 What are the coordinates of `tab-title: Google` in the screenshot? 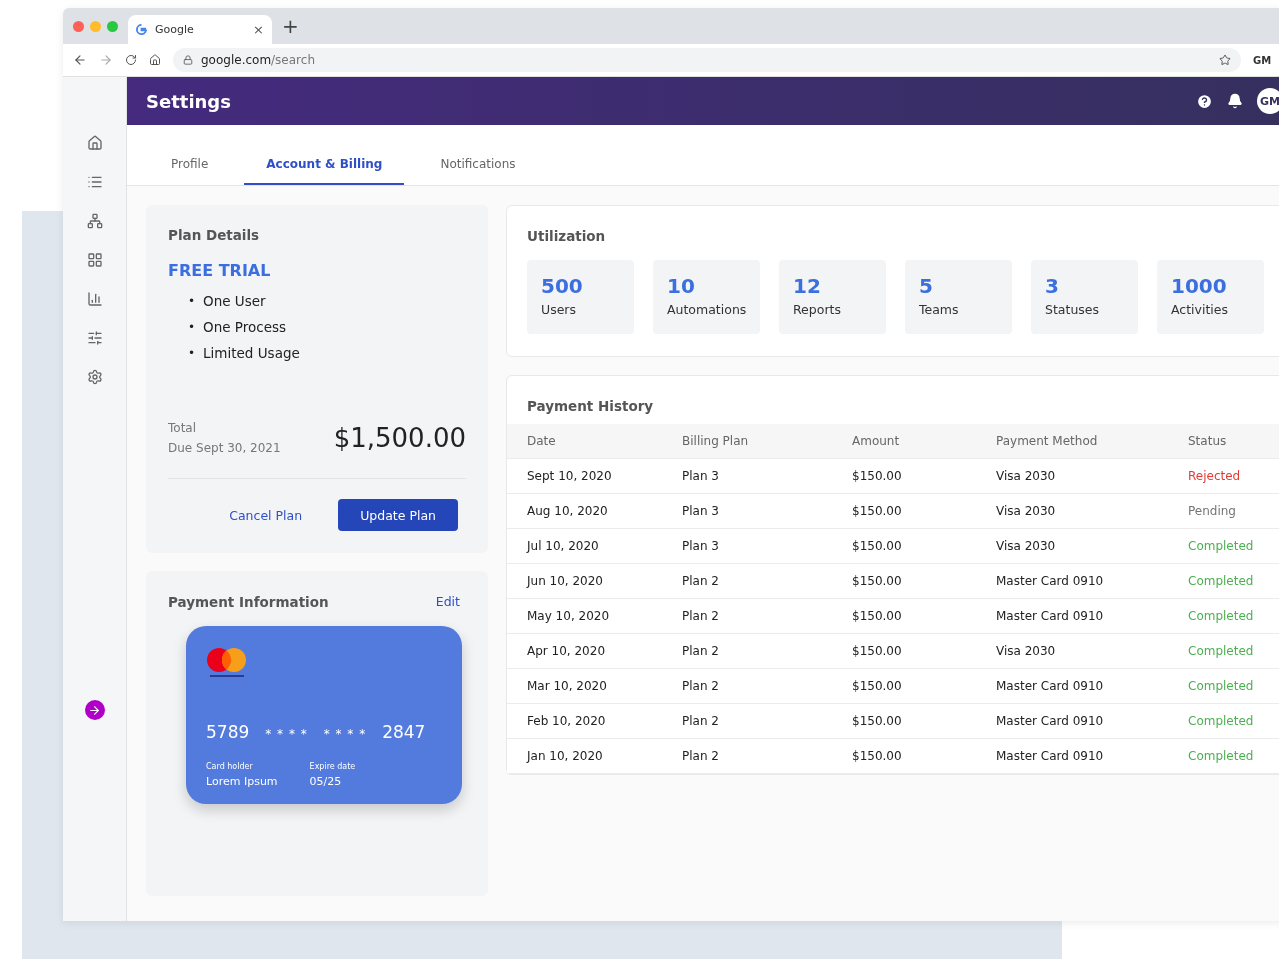 It's located at (175, 29).